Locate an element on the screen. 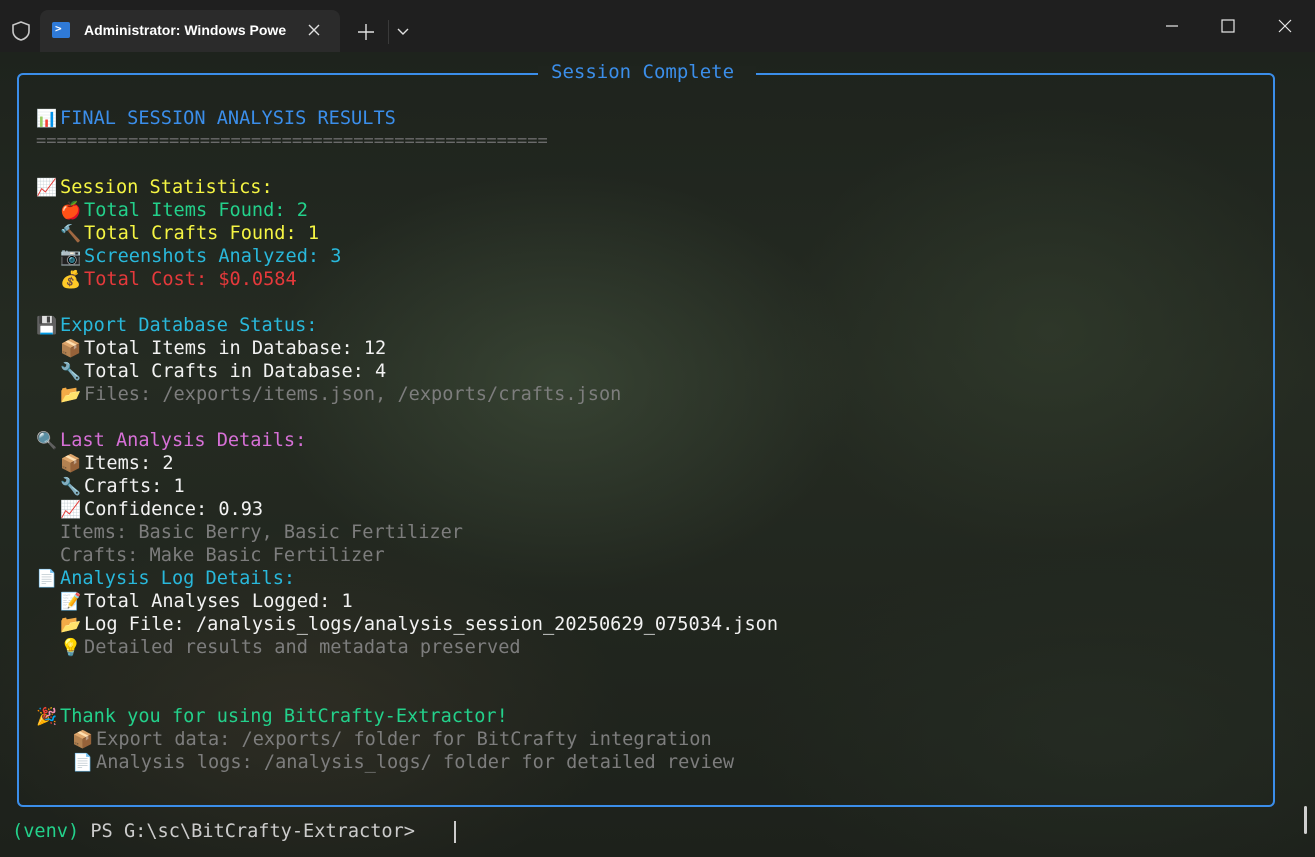 This screenshot has width=1315, height=857. new-tab-icon is located at coordinates (366, 32).